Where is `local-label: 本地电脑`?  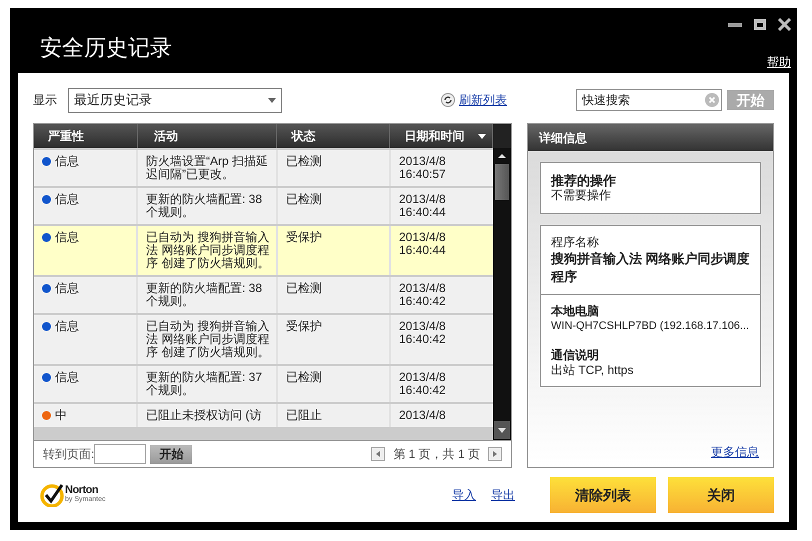
local-label: 本地电脑 is located at coordinates (575, 311).